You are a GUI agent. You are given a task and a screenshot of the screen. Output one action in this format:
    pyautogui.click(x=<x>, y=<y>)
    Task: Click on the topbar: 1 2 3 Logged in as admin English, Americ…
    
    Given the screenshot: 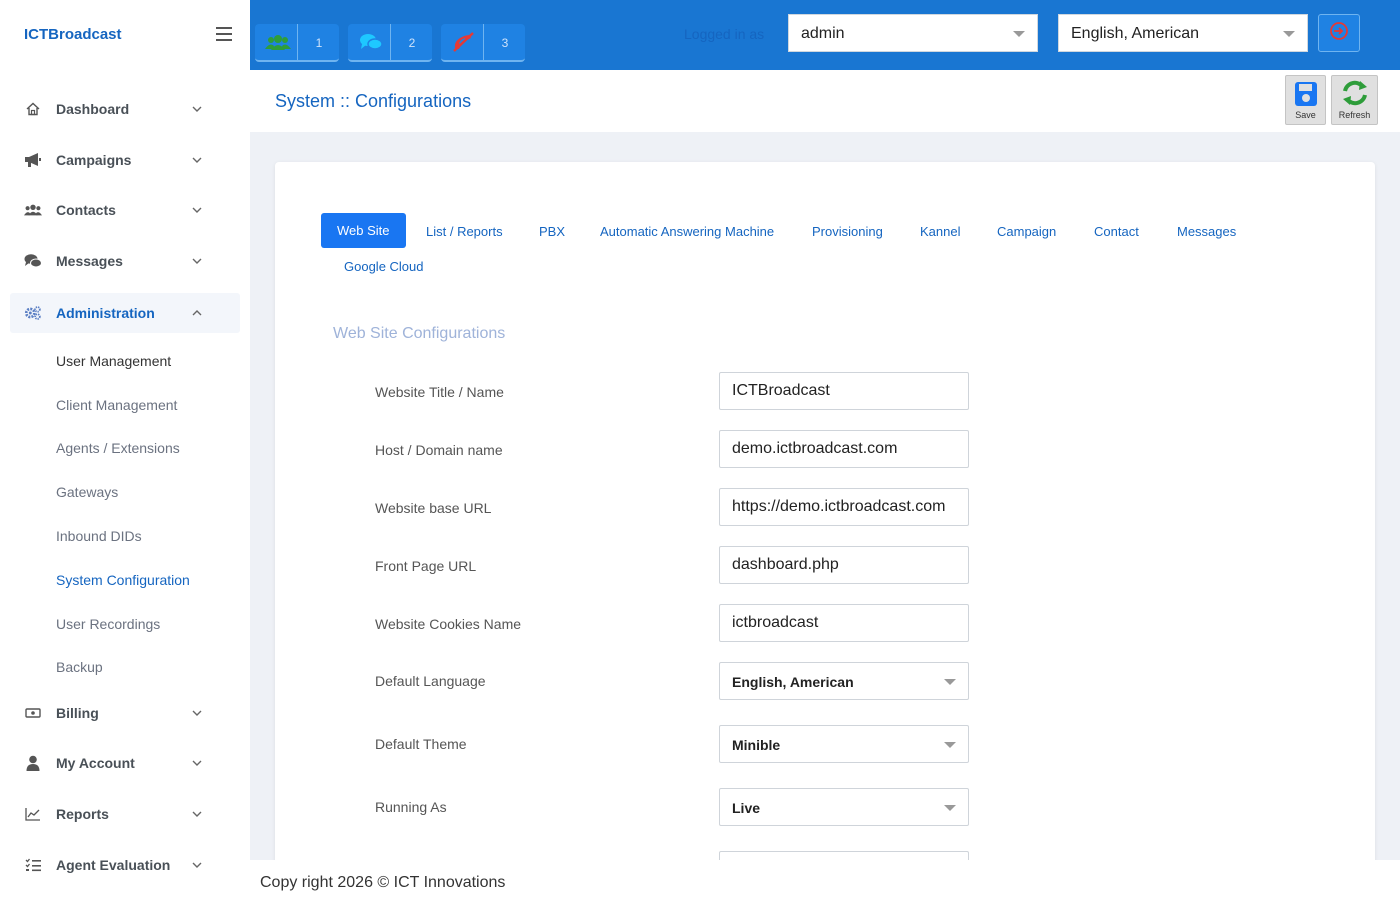 What is the action you would take?
    pyautogui.click(x=825, y=35)
    